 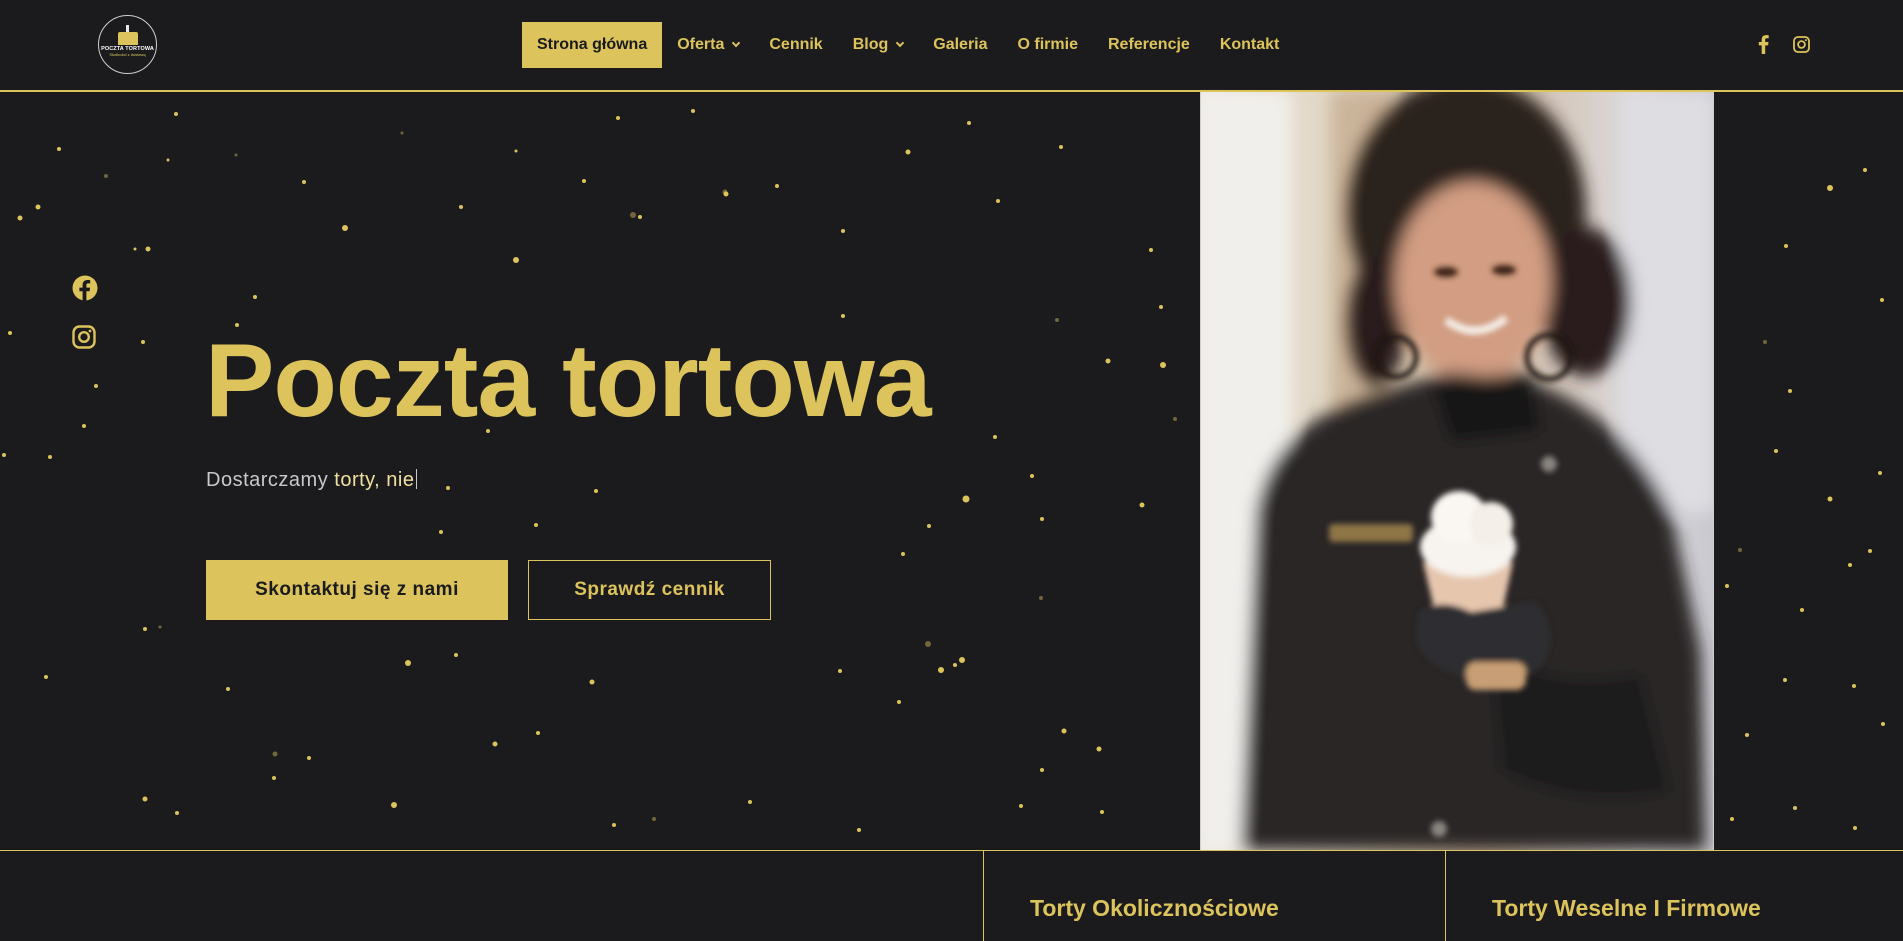 I want to click on nav-item-cennik: Cennik, so click(x=795, y=45).